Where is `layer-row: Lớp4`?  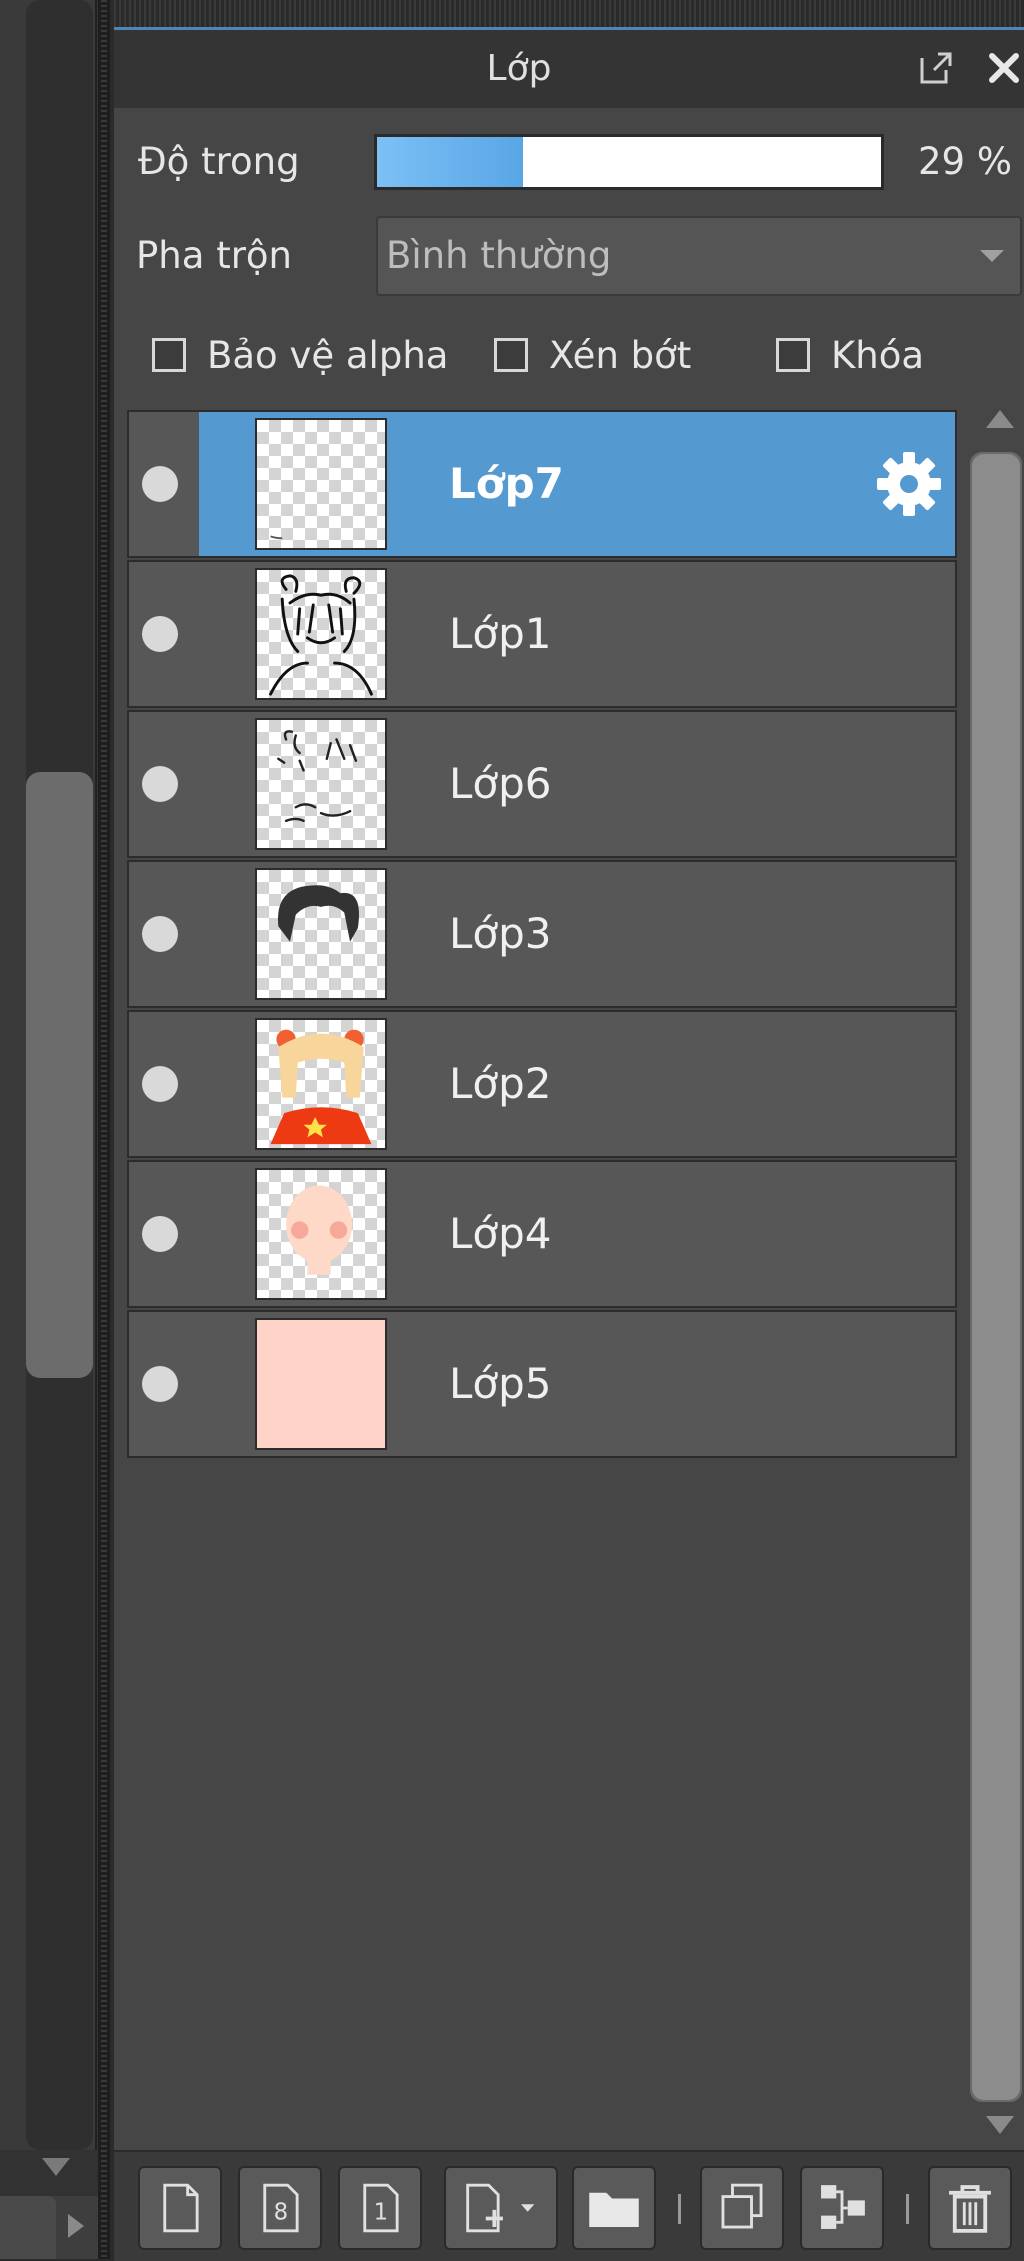 layer-row: Lớp4 is located at coordinates (542, 1234).